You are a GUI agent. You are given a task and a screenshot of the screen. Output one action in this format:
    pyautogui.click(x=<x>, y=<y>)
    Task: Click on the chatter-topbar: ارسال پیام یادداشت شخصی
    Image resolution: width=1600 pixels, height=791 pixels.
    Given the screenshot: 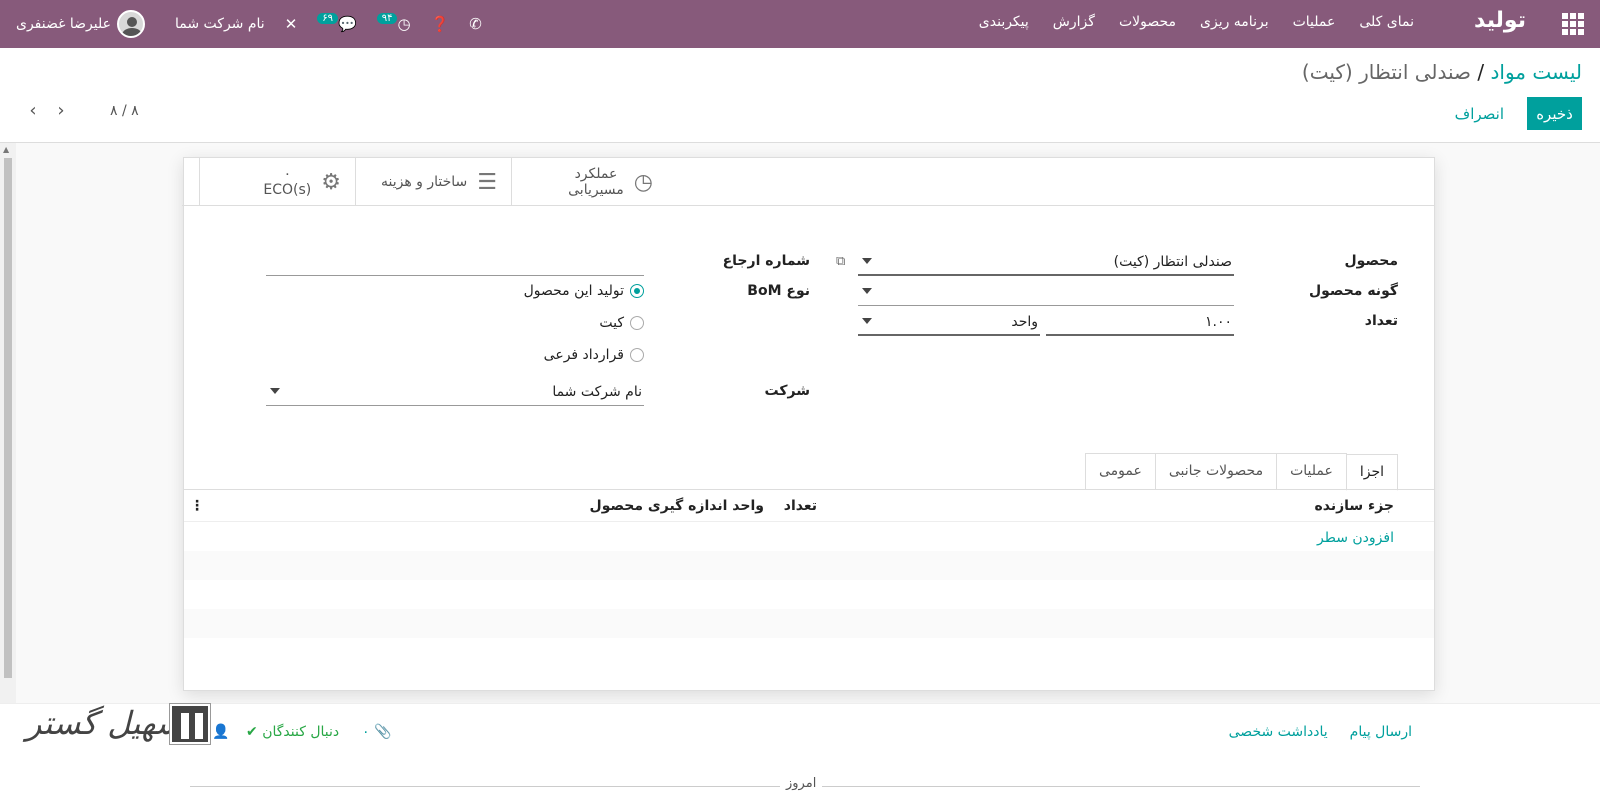 What is the action you would take?
    pyautogui.click(x=1320, y=732)
    